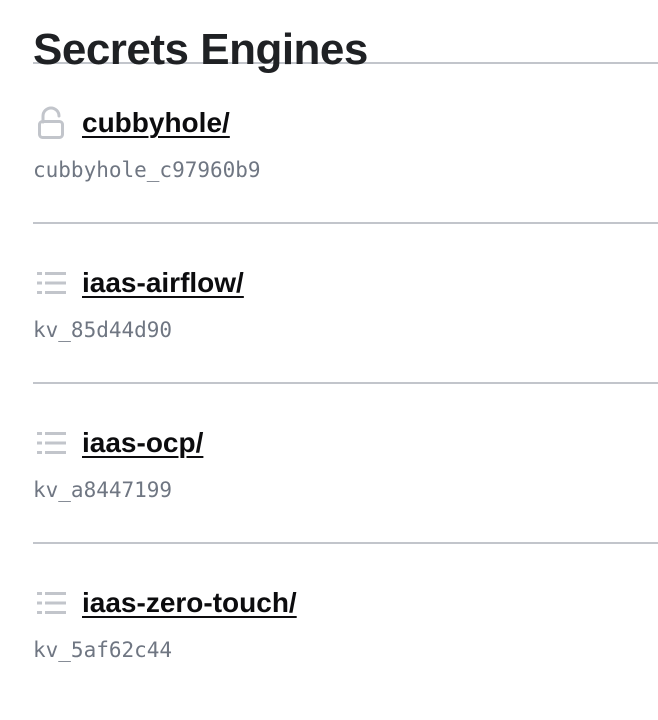 Image resolution: width=658 pixels, height=720 pixels. I want to click on engine-header: iaas-airflow/, so click(138, 283).